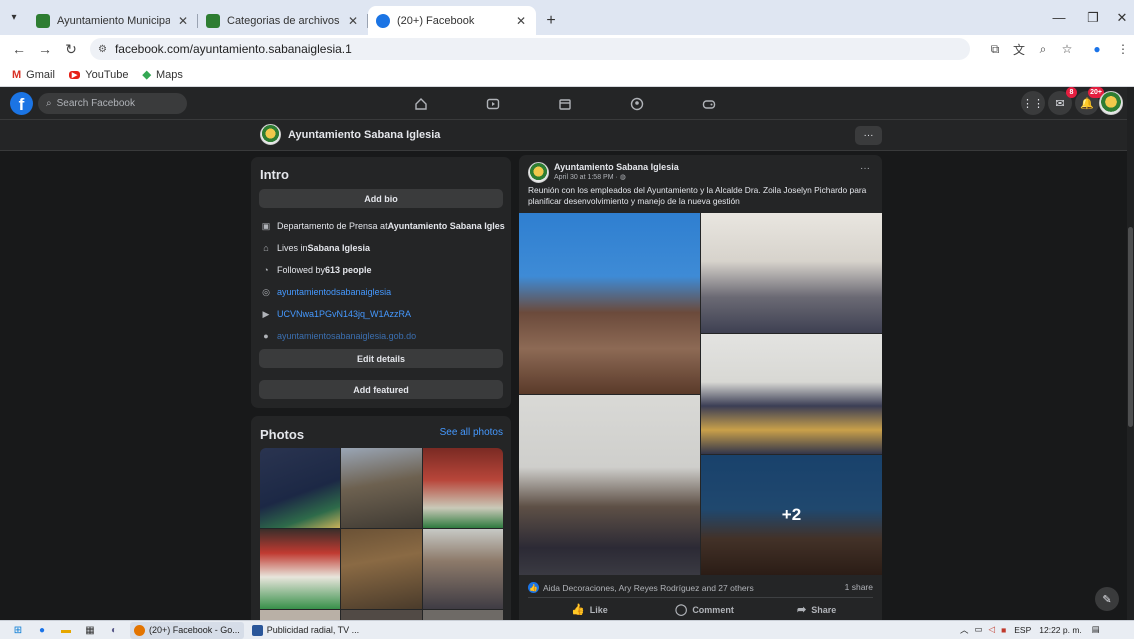 This screenshot has height=639, width=1134. Describe the element at coordinates (616, 167) in the screenshot. I see `post-author: Ayuntamiento Sabana Iglesia` at that location.